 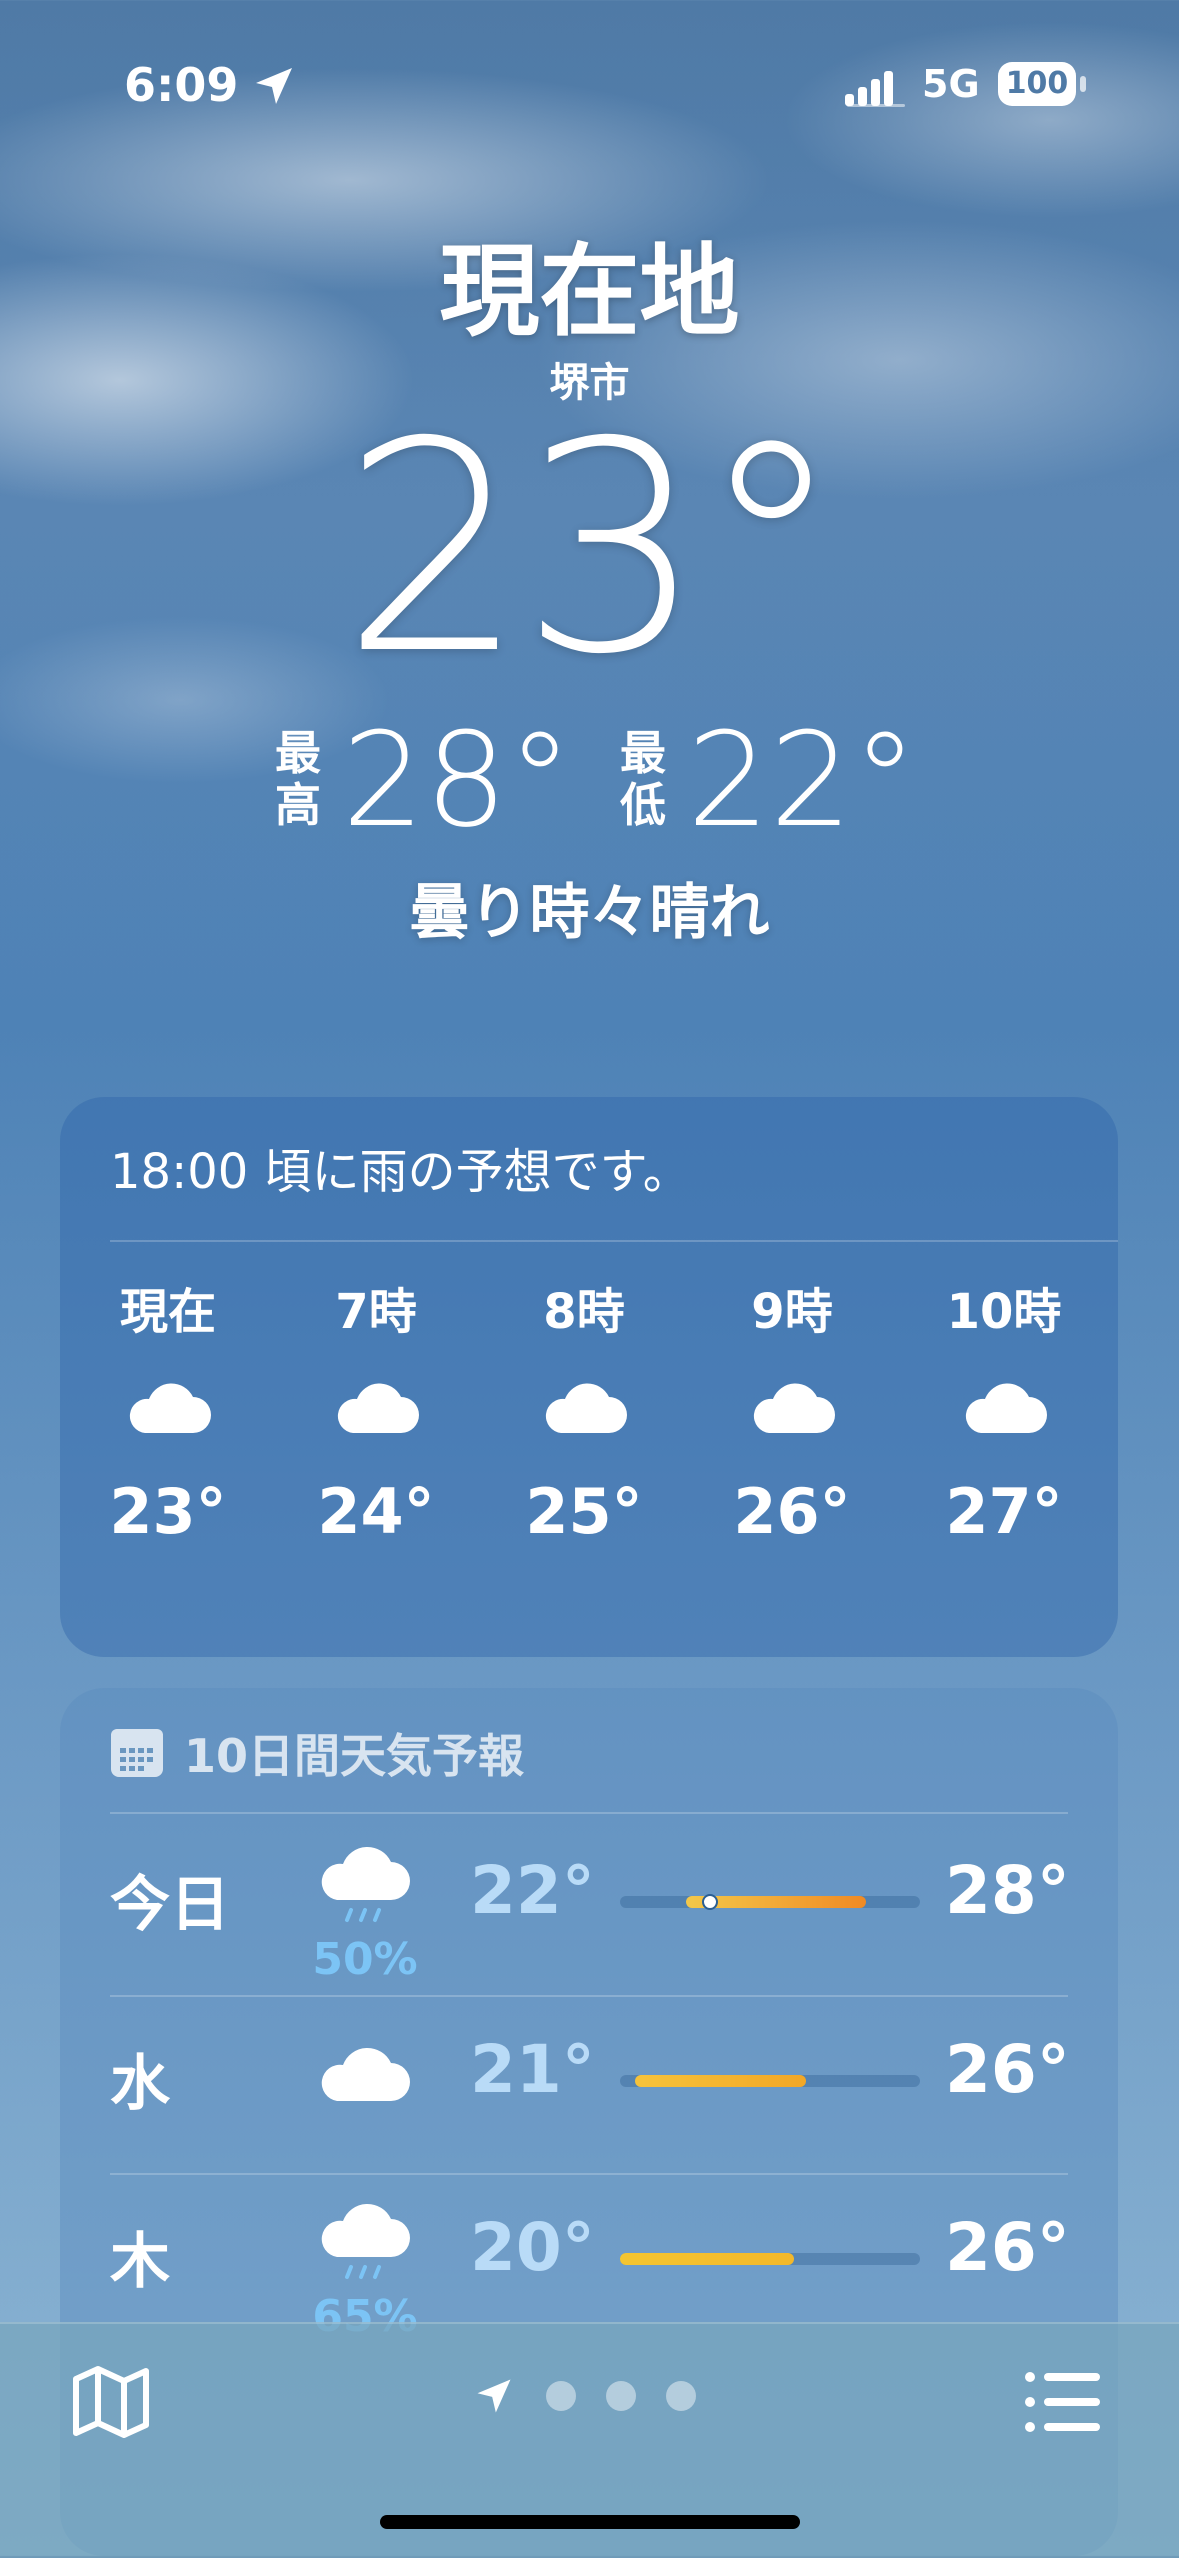 I want to click on high-value: 28°, so click(x=457, y=780).